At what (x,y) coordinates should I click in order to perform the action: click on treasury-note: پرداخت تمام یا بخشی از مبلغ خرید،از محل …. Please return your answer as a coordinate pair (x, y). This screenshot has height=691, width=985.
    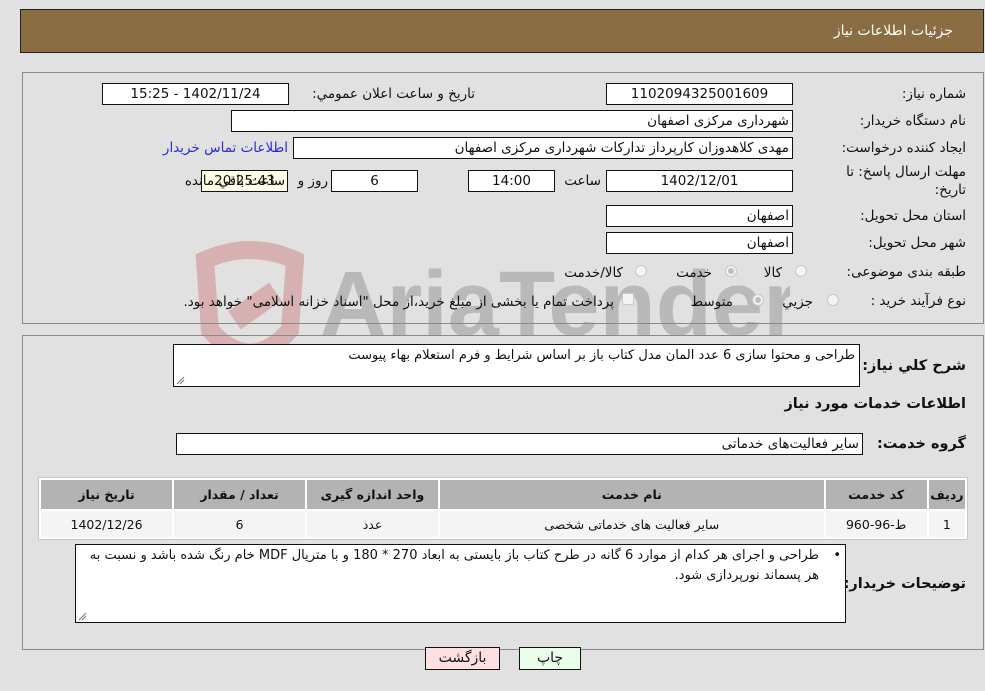
    Looking at the image, I should click on (398, 302).